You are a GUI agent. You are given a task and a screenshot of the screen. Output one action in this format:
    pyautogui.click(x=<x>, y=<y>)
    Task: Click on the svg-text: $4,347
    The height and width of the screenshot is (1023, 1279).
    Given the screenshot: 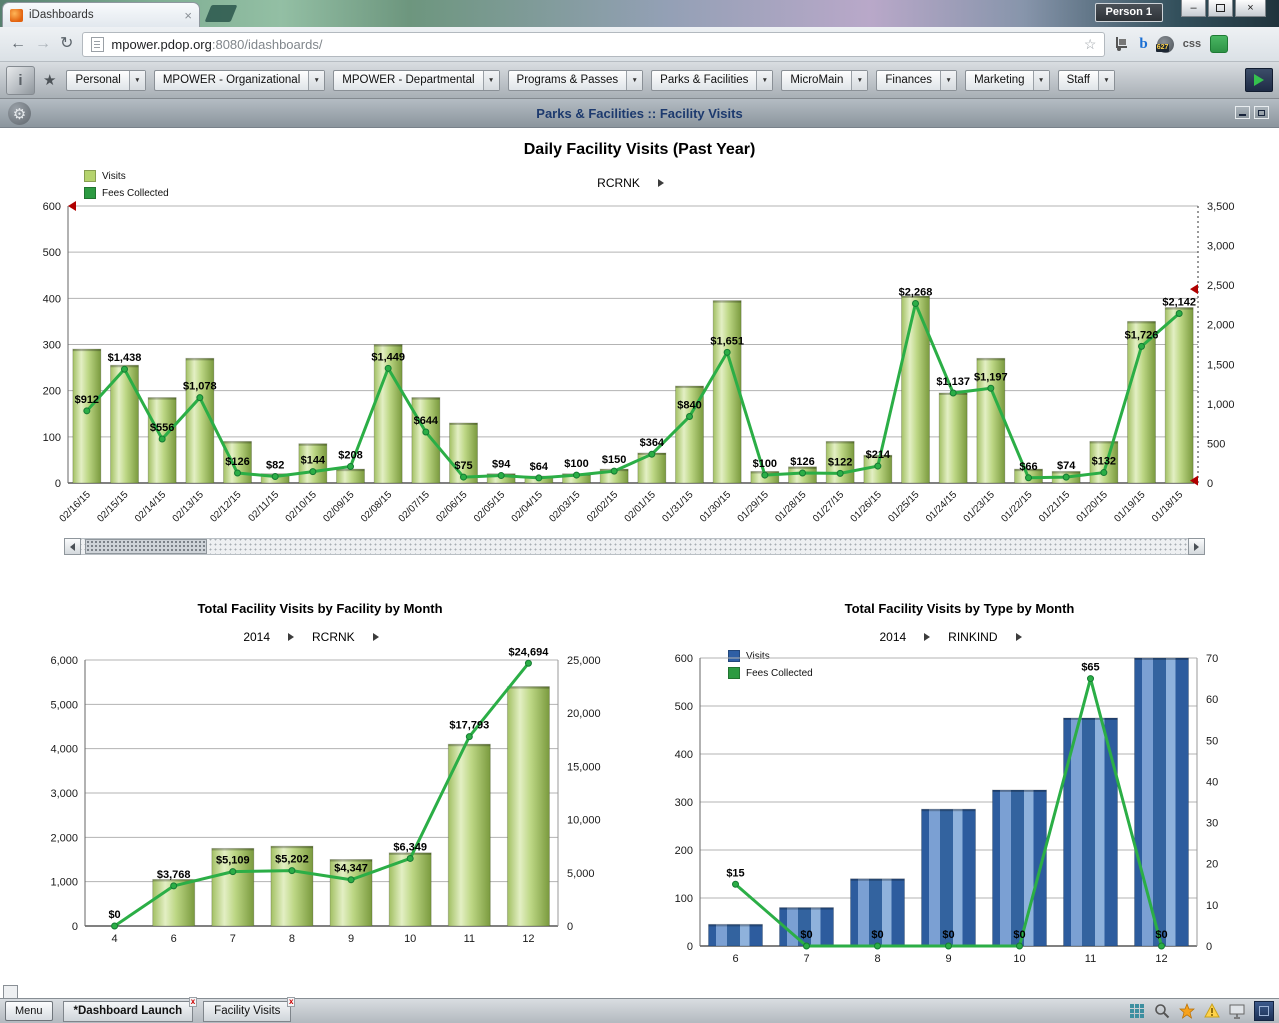 What is the action you would take?
    pyautogui.click(x=351, y=869)
    